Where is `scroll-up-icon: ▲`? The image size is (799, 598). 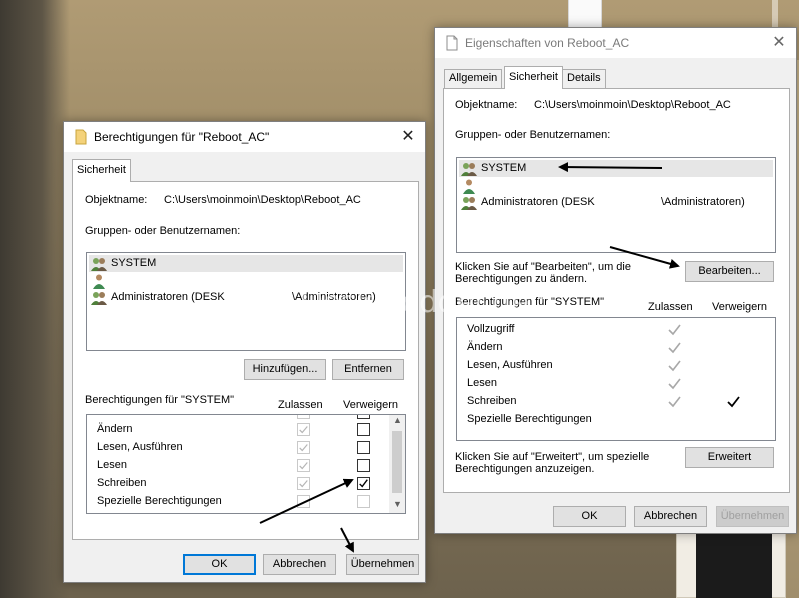
scroll-up-icon: ▲ is located at coordinates (397, 420).